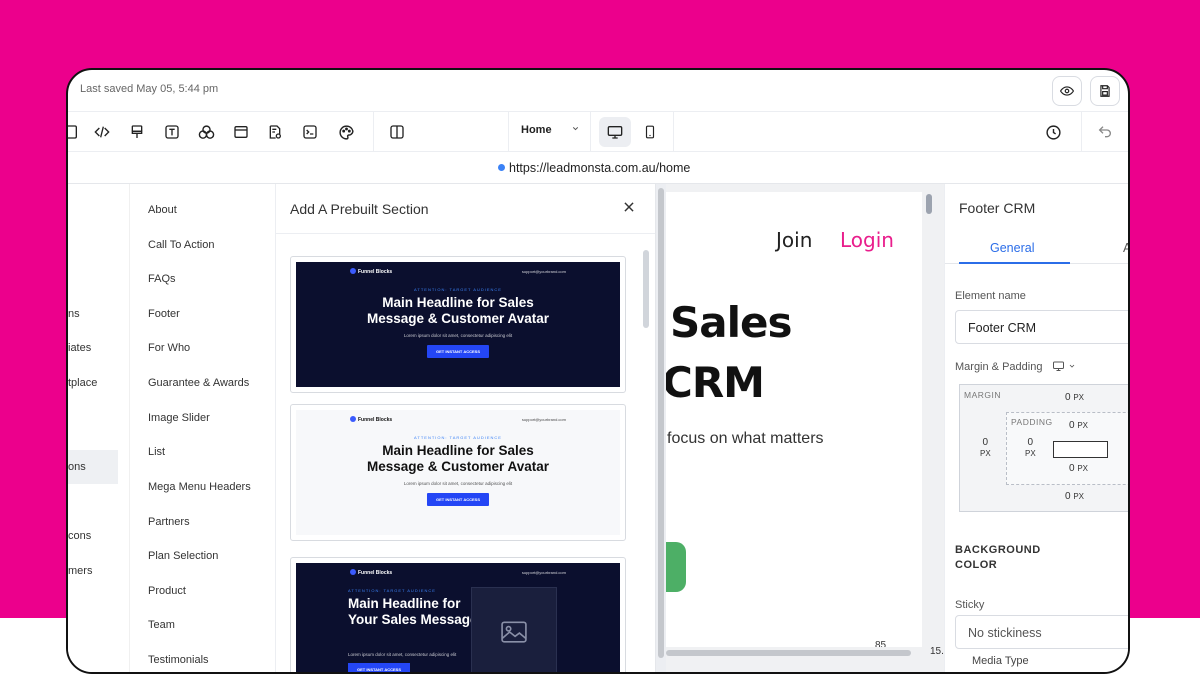 Image resolution: width=1200 pixels, height=675 pixels. I want to click on category-item: Partners, so click(169, 522).